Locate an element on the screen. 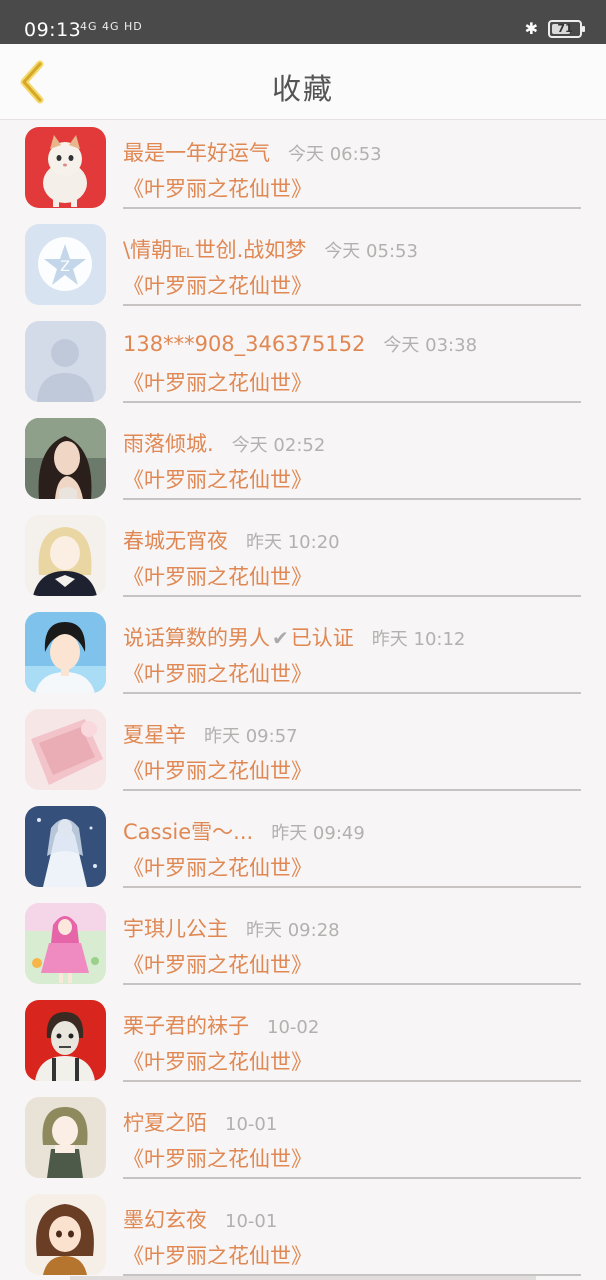 The width and height of the screenshot is (606, 1280). user-name: \情朝℡世创.战如梦 is located at coordinates (214, 249).